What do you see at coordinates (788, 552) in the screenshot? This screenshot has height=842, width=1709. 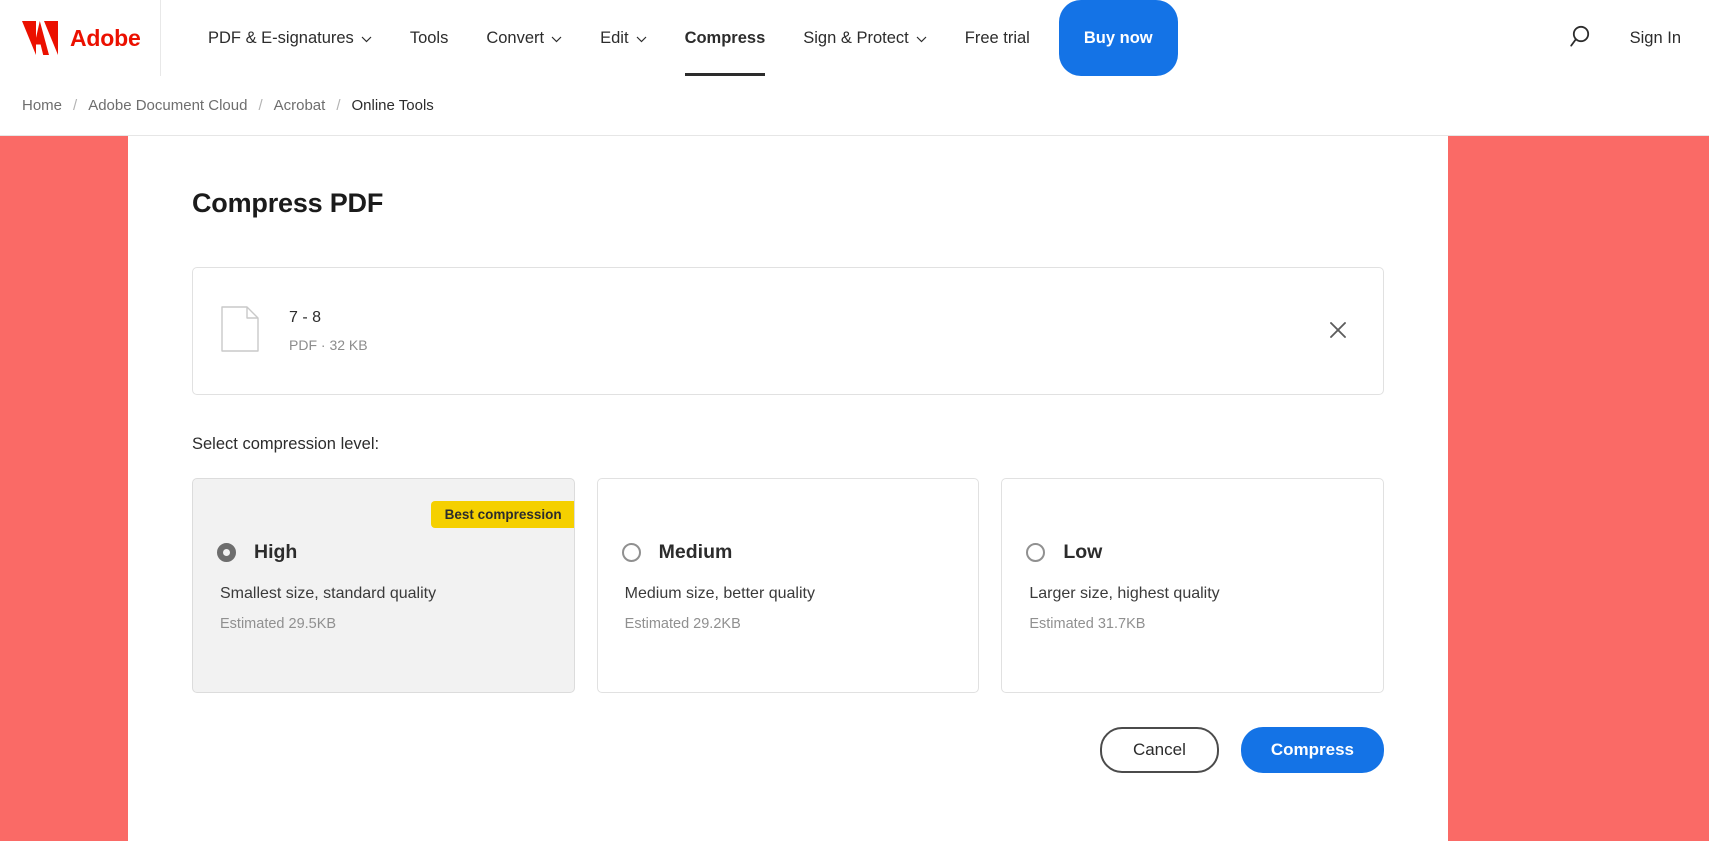 I see `option-header: Medium` at bounding box center [788, 552].